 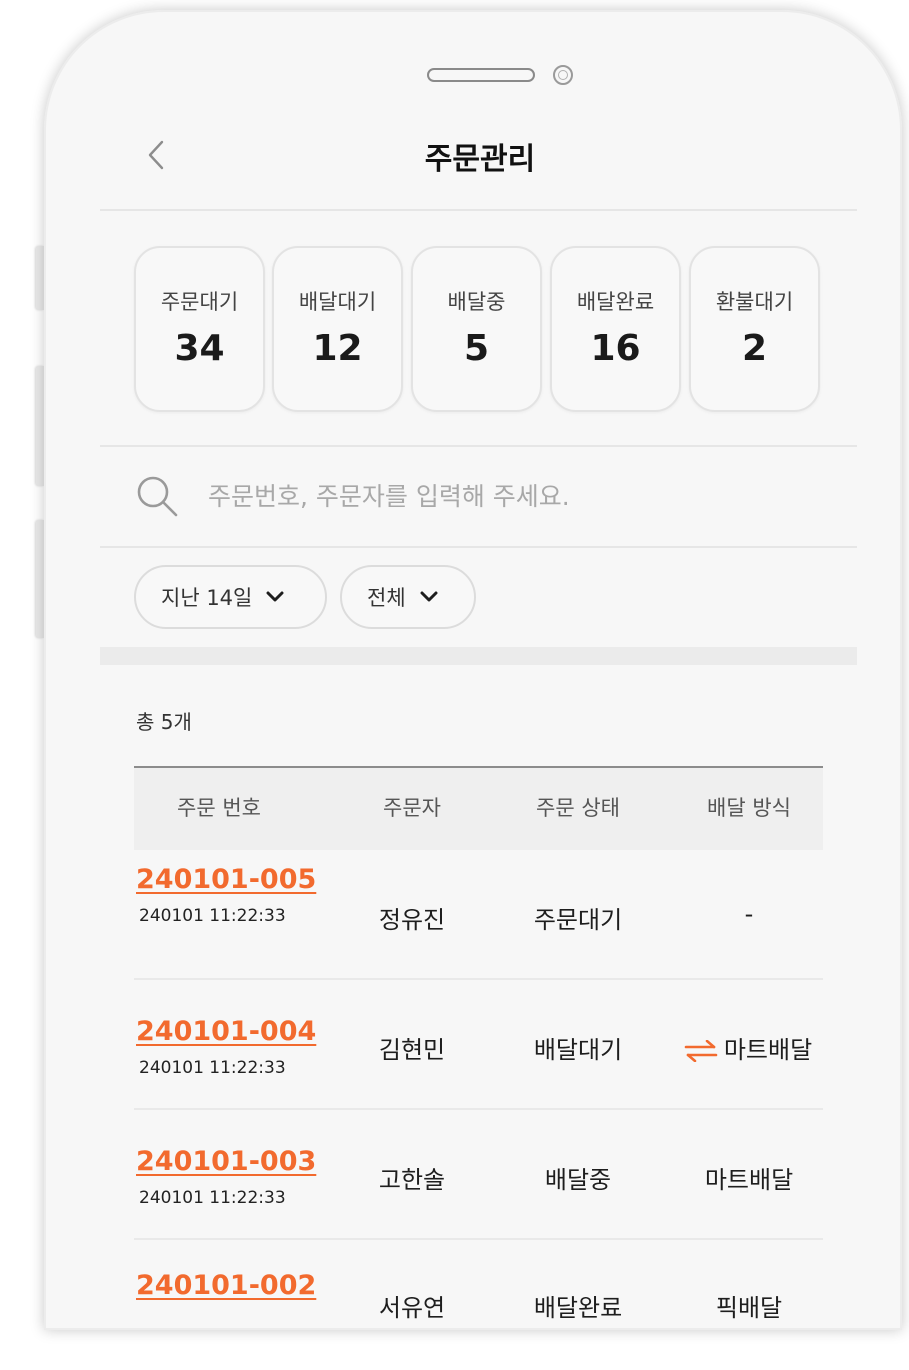 I want to click on search-bar, so click(x=474, y=496).